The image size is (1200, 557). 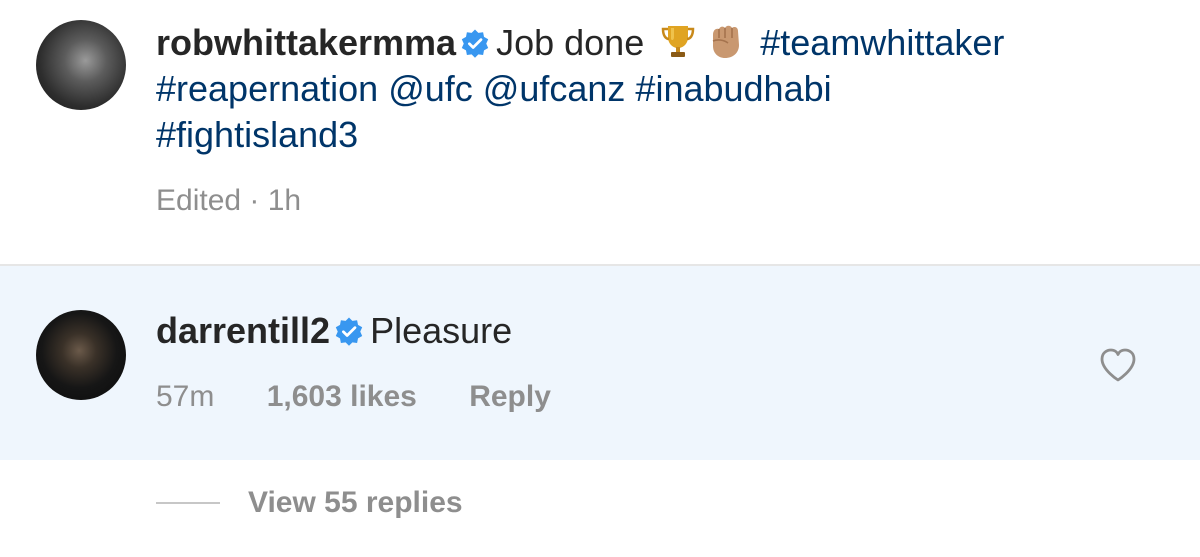 What do you see at coordinates (430, 88) in the screenshot?
I see `mention-link: @ufc` at bounding box center [430, 88].